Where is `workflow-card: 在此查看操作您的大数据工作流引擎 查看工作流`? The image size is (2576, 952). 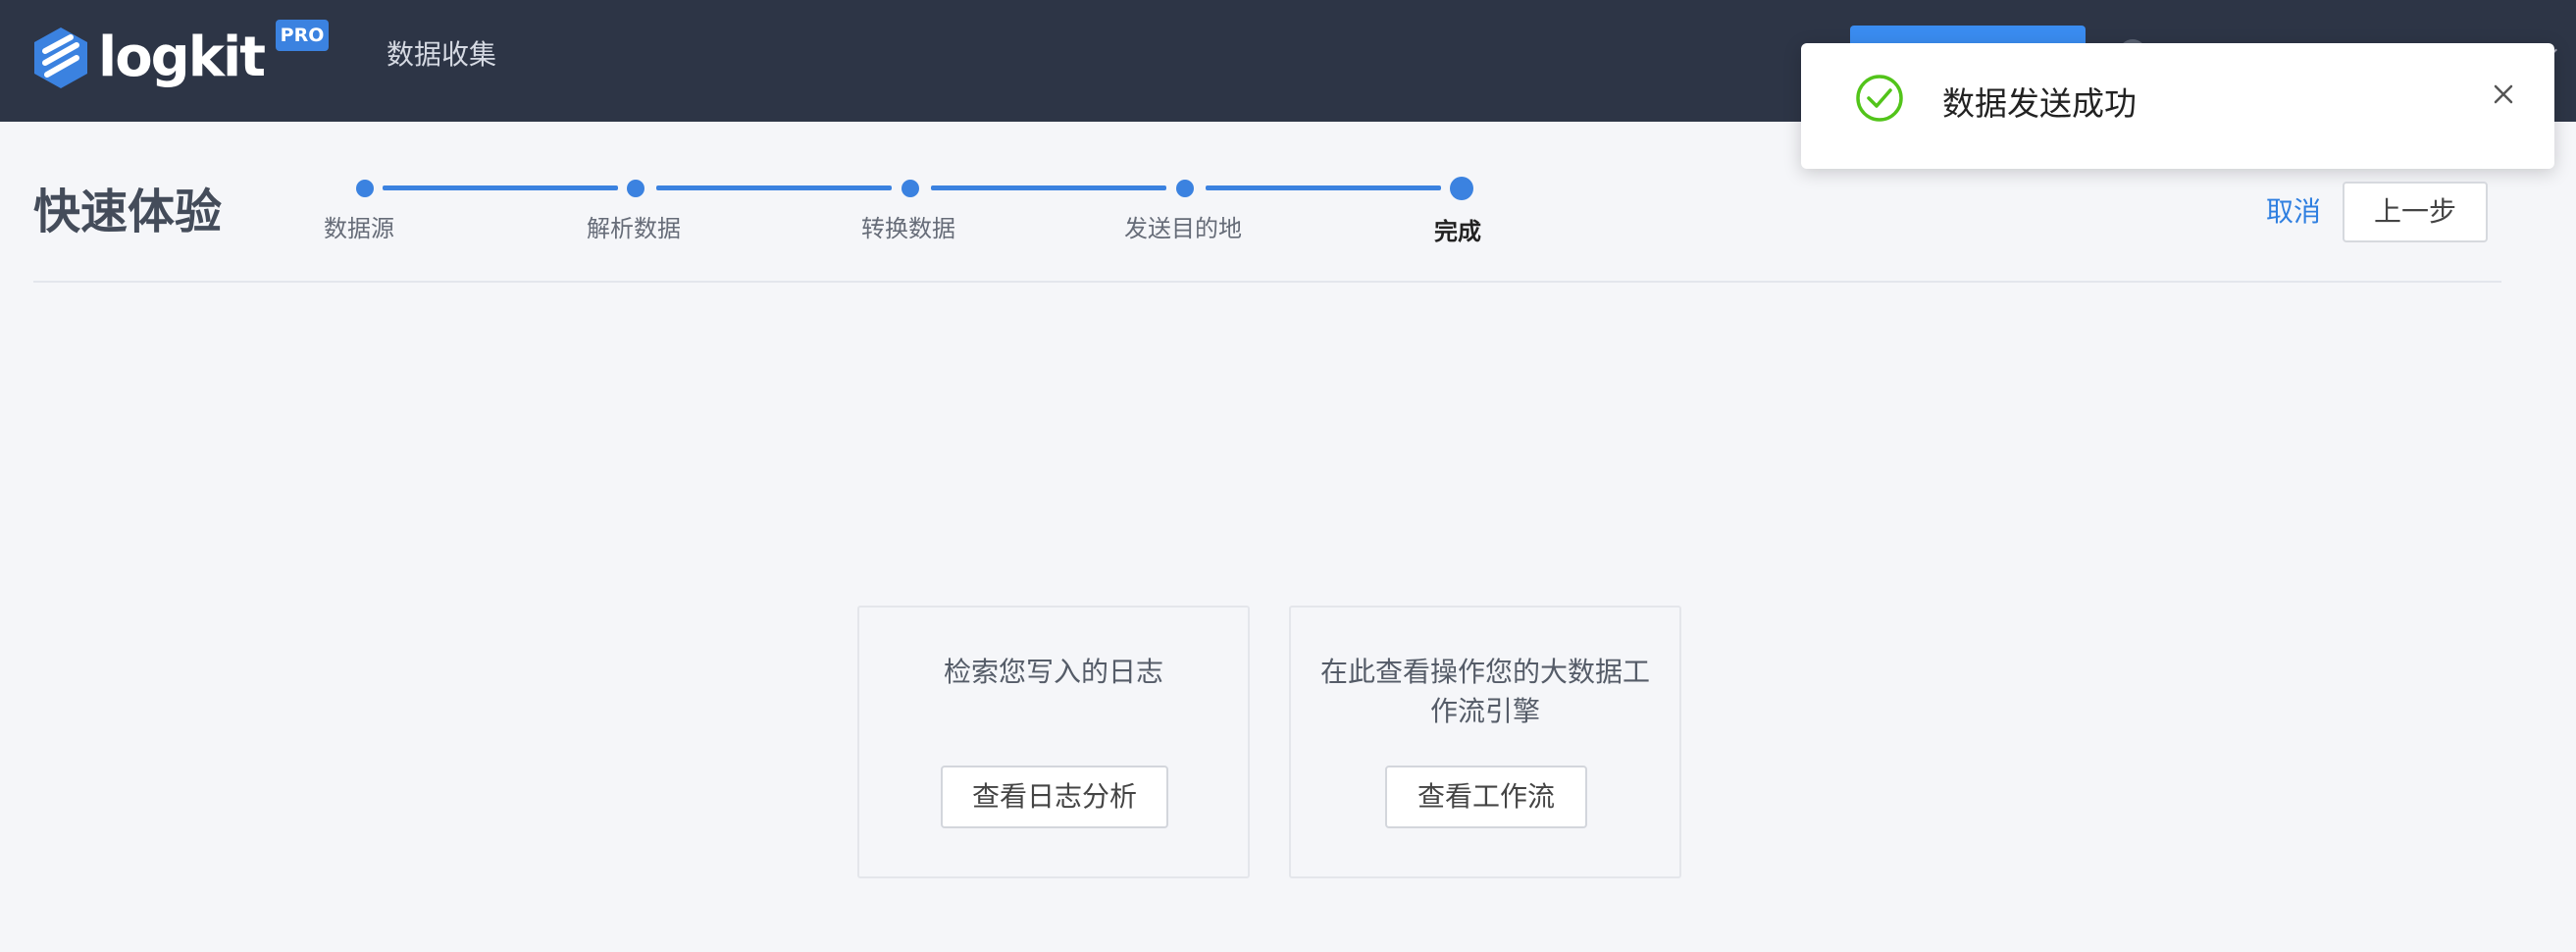
workflow-card: 在此查看操作您的大数据工作流引擎 查看工作流 is located at coordinates (1485, 742).